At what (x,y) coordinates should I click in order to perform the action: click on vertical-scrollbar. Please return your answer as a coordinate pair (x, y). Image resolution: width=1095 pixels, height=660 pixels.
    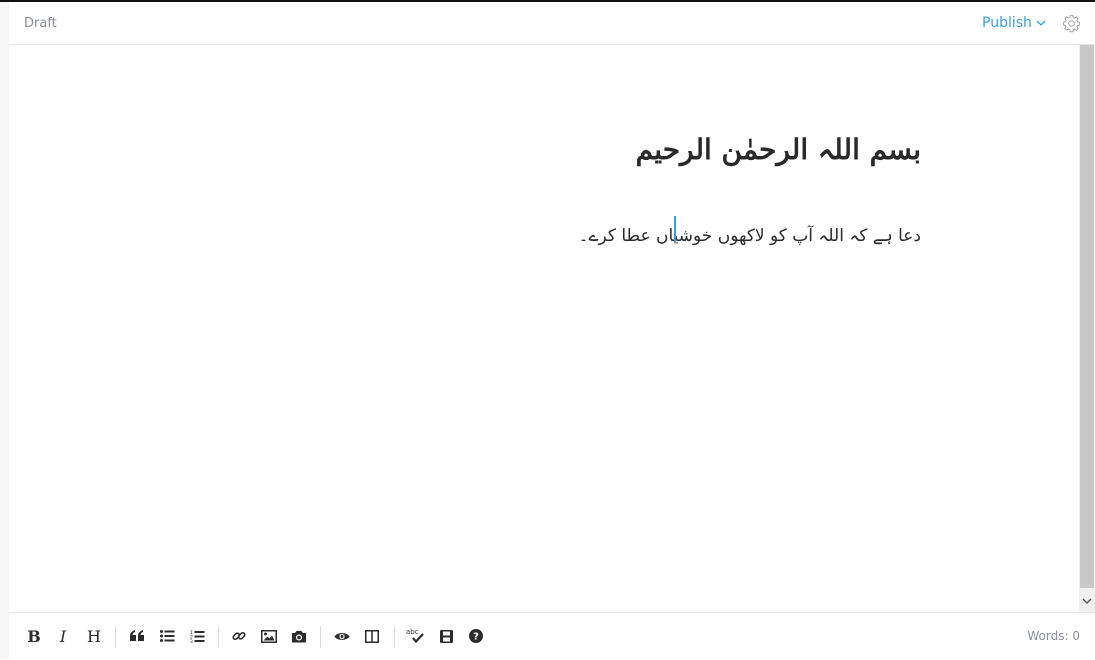
    Looking at the image, I should click on (1087, 328).